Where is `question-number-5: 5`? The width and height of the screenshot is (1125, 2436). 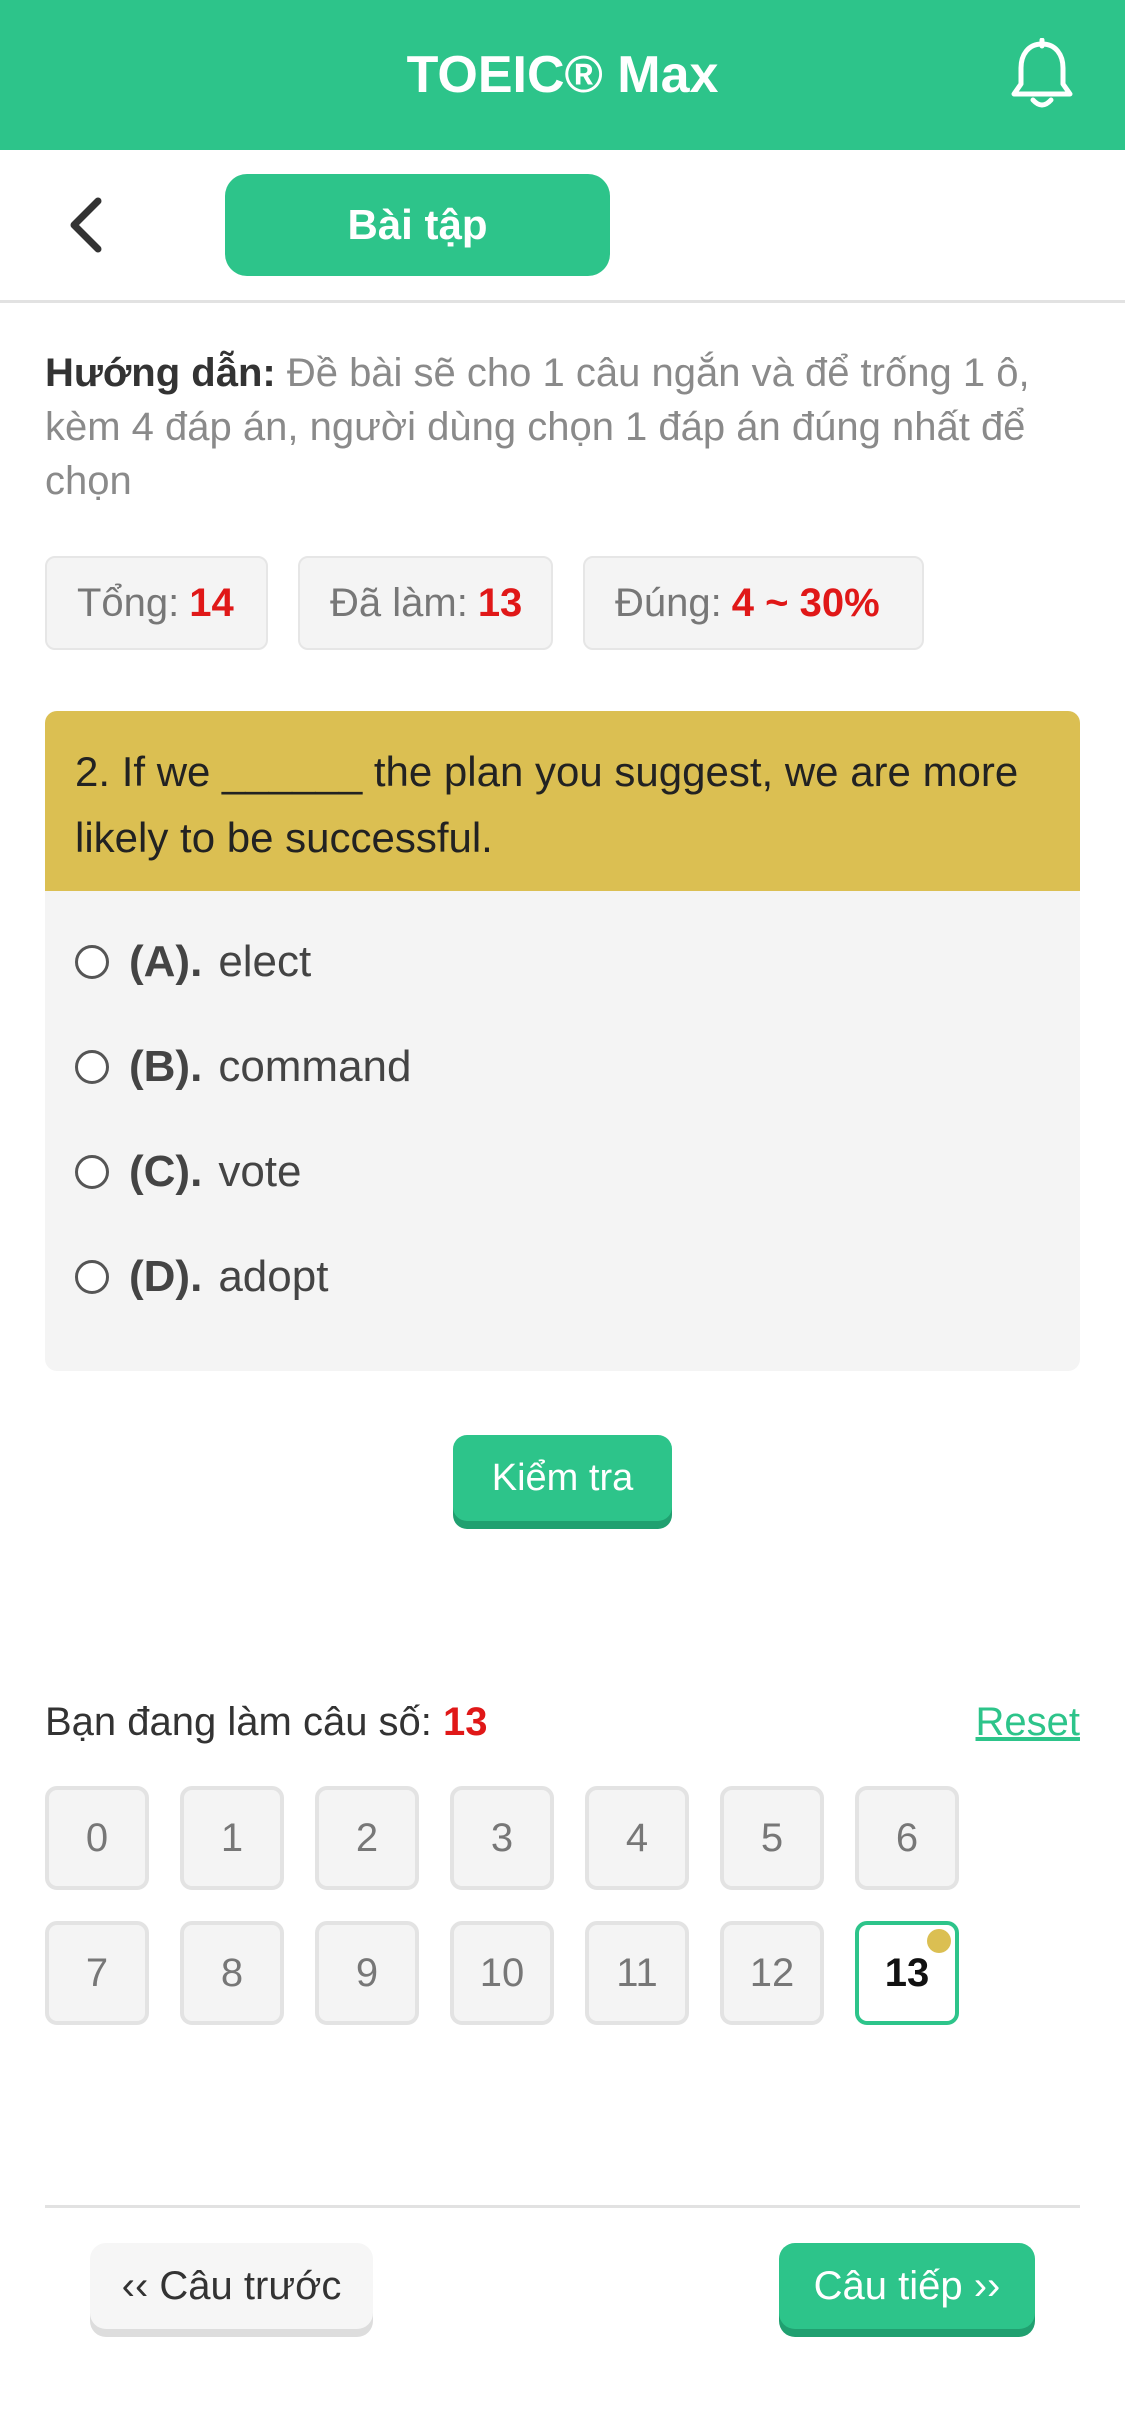
question-number-5: 5 is located at coordinates (772, 1838).